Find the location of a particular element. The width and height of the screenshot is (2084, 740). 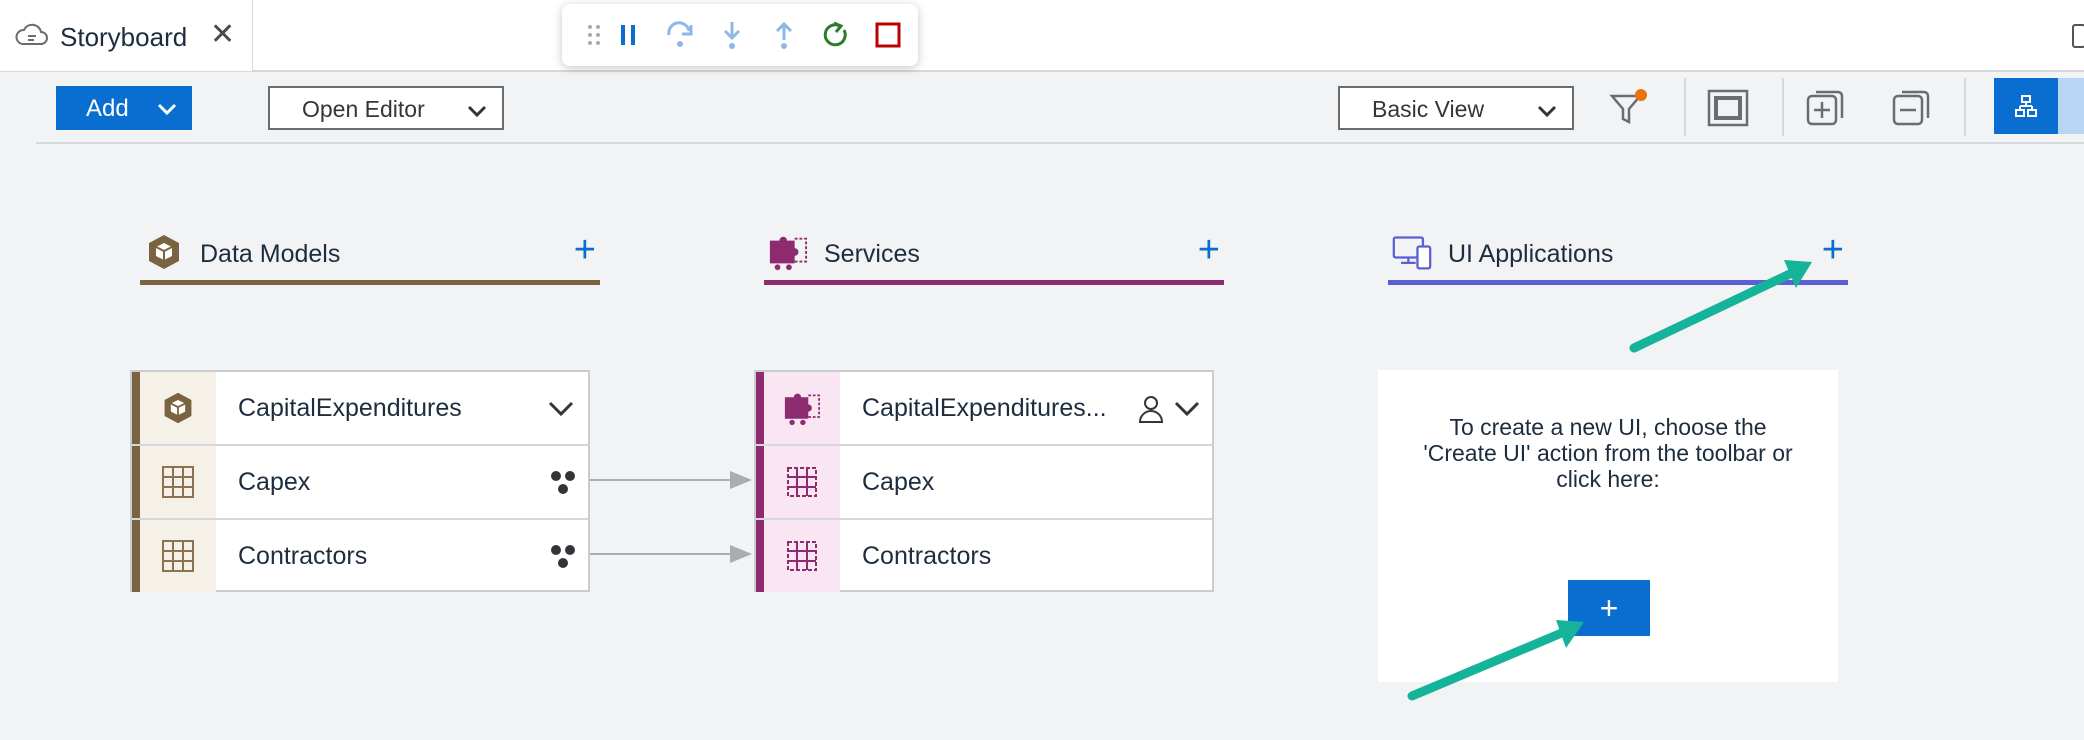

debug-toolbar is located at coordinates (740, 35).